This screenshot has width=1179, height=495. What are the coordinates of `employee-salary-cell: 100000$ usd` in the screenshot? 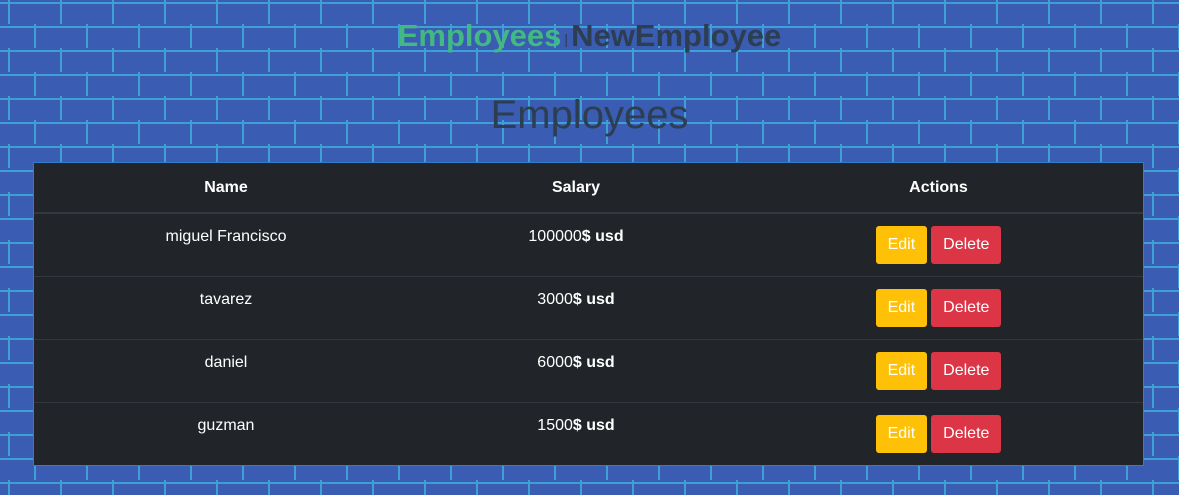 It's located at (576, 244).